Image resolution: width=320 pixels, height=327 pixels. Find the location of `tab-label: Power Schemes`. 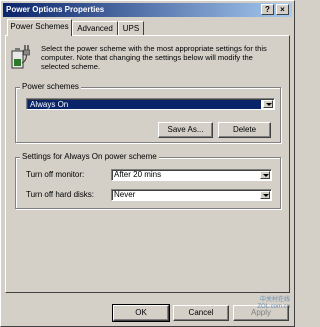

tab-label: Power Schemes is located at coordinates (39, 26).